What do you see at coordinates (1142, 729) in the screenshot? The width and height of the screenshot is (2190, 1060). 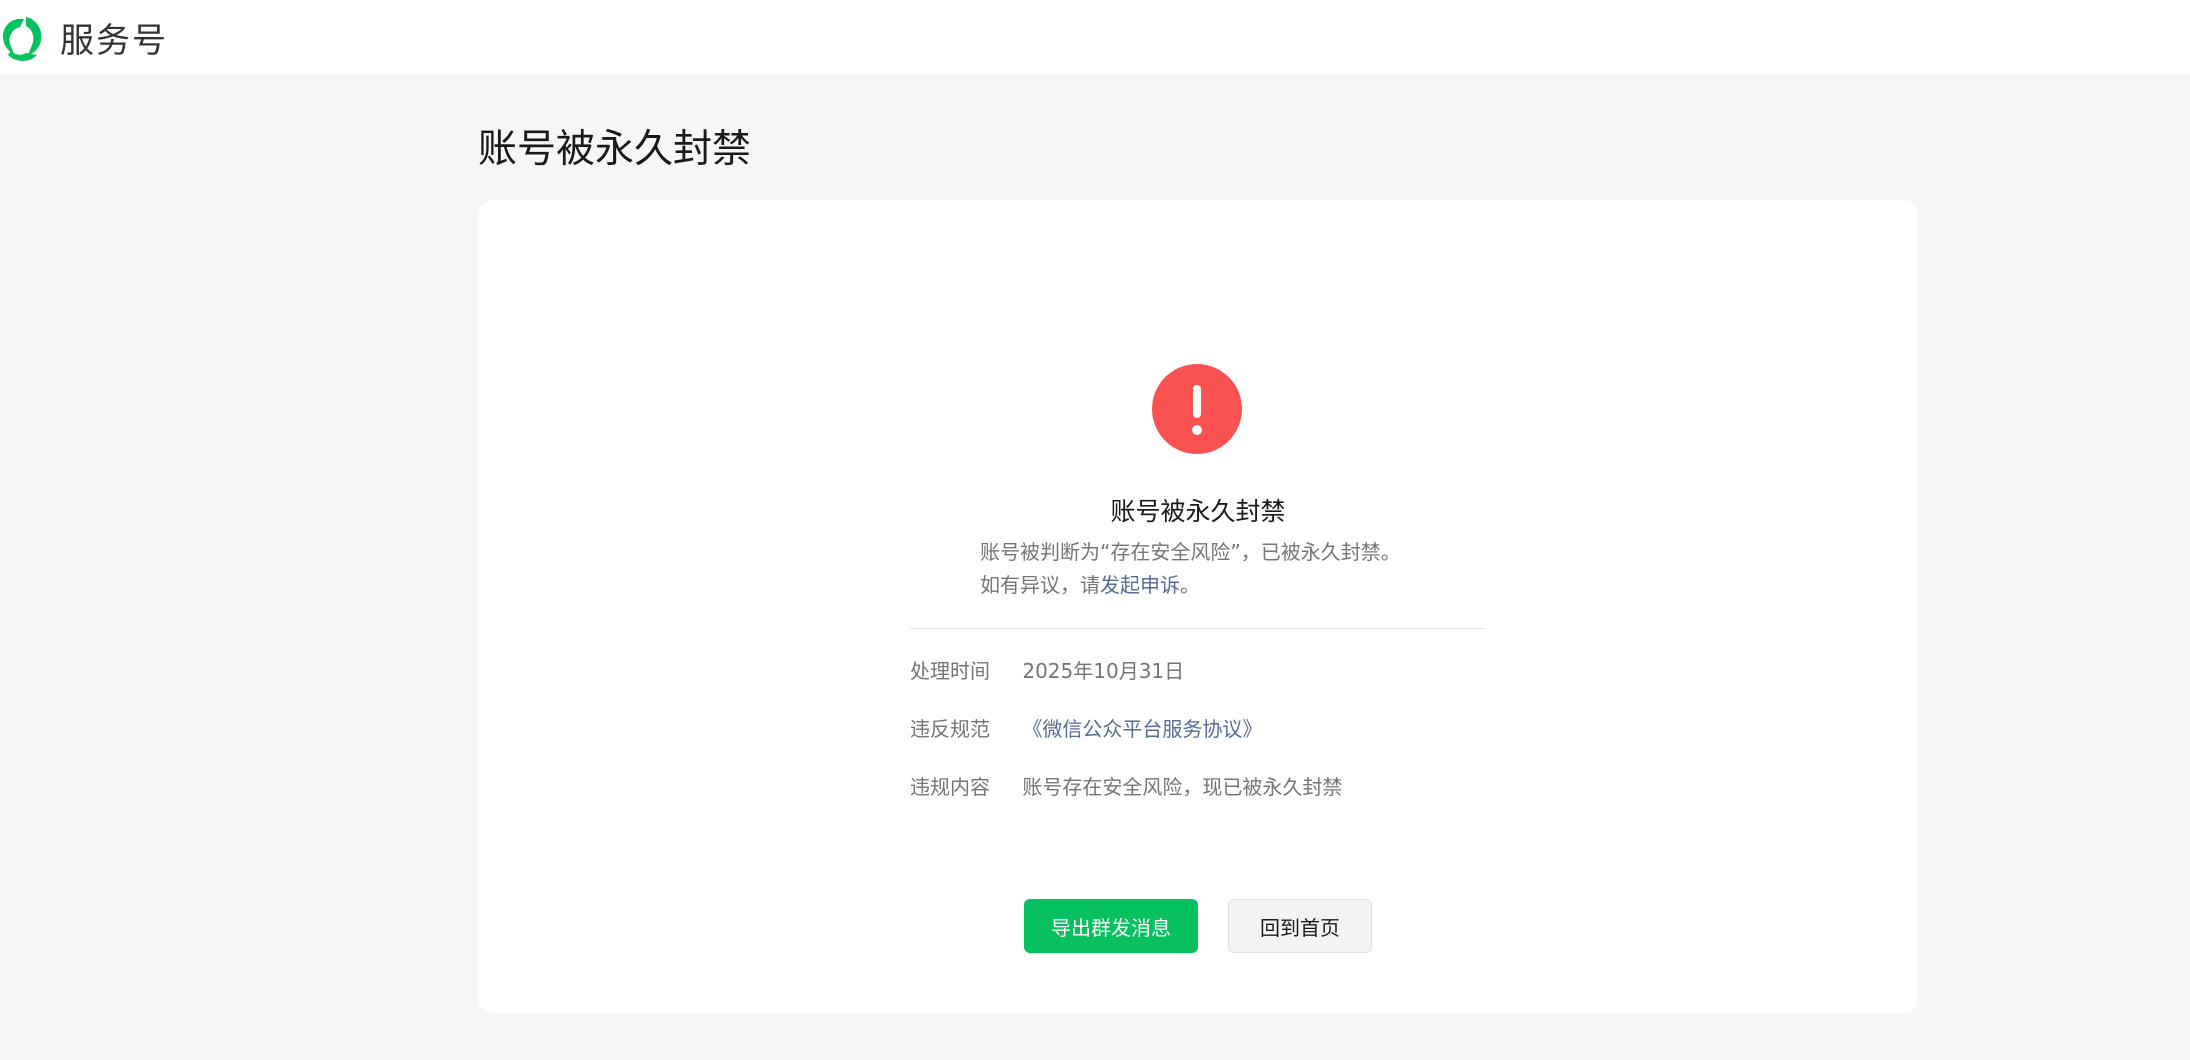 I see `rule-link: 《微信公众平台服务协议》` at bounding box center [1142, 729].